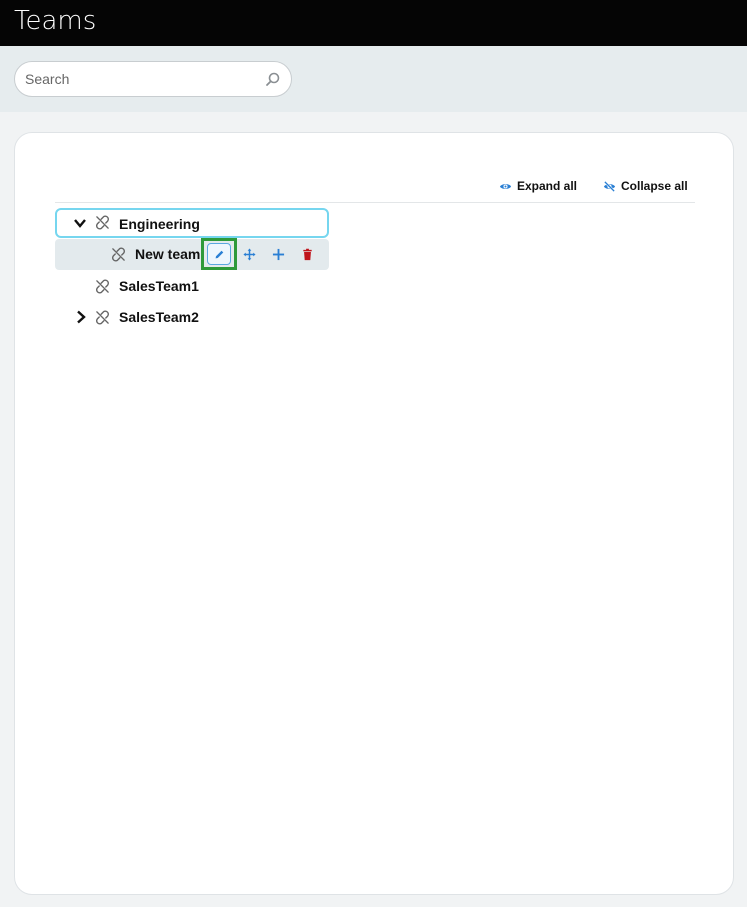 The width and height of the screenshot is (747, 907). I want to click on collapse-all-button: Collapse all, so click(645, 186).